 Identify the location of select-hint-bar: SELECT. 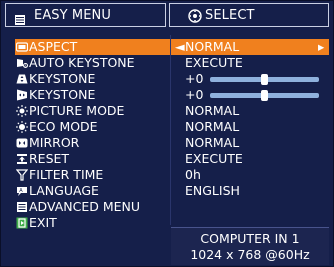
(249, 15).